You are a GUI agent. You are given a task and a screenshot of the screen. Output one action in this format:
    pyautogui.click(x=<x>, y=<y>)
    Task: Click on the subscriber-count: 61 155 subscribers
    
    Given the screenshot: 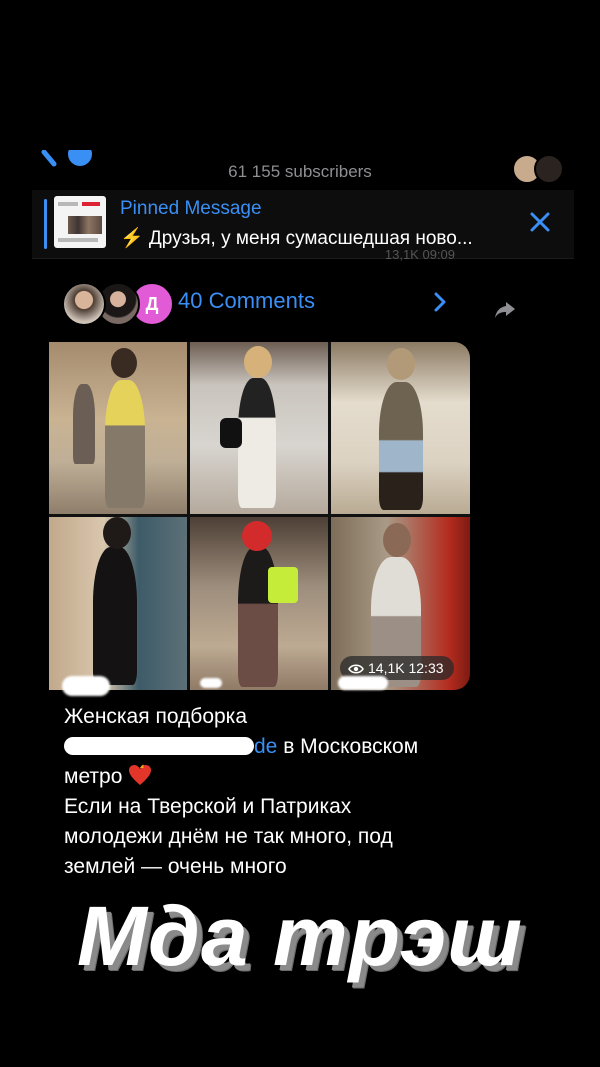 What is the action you would take?
    pyautogui.click(x=300, y=171)
    